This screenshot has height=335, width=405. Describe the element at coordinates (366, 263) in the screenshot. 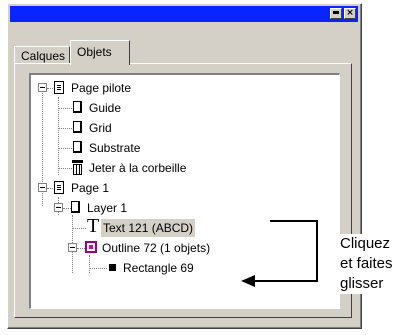

I see `instruction-line: et faites` at that location.